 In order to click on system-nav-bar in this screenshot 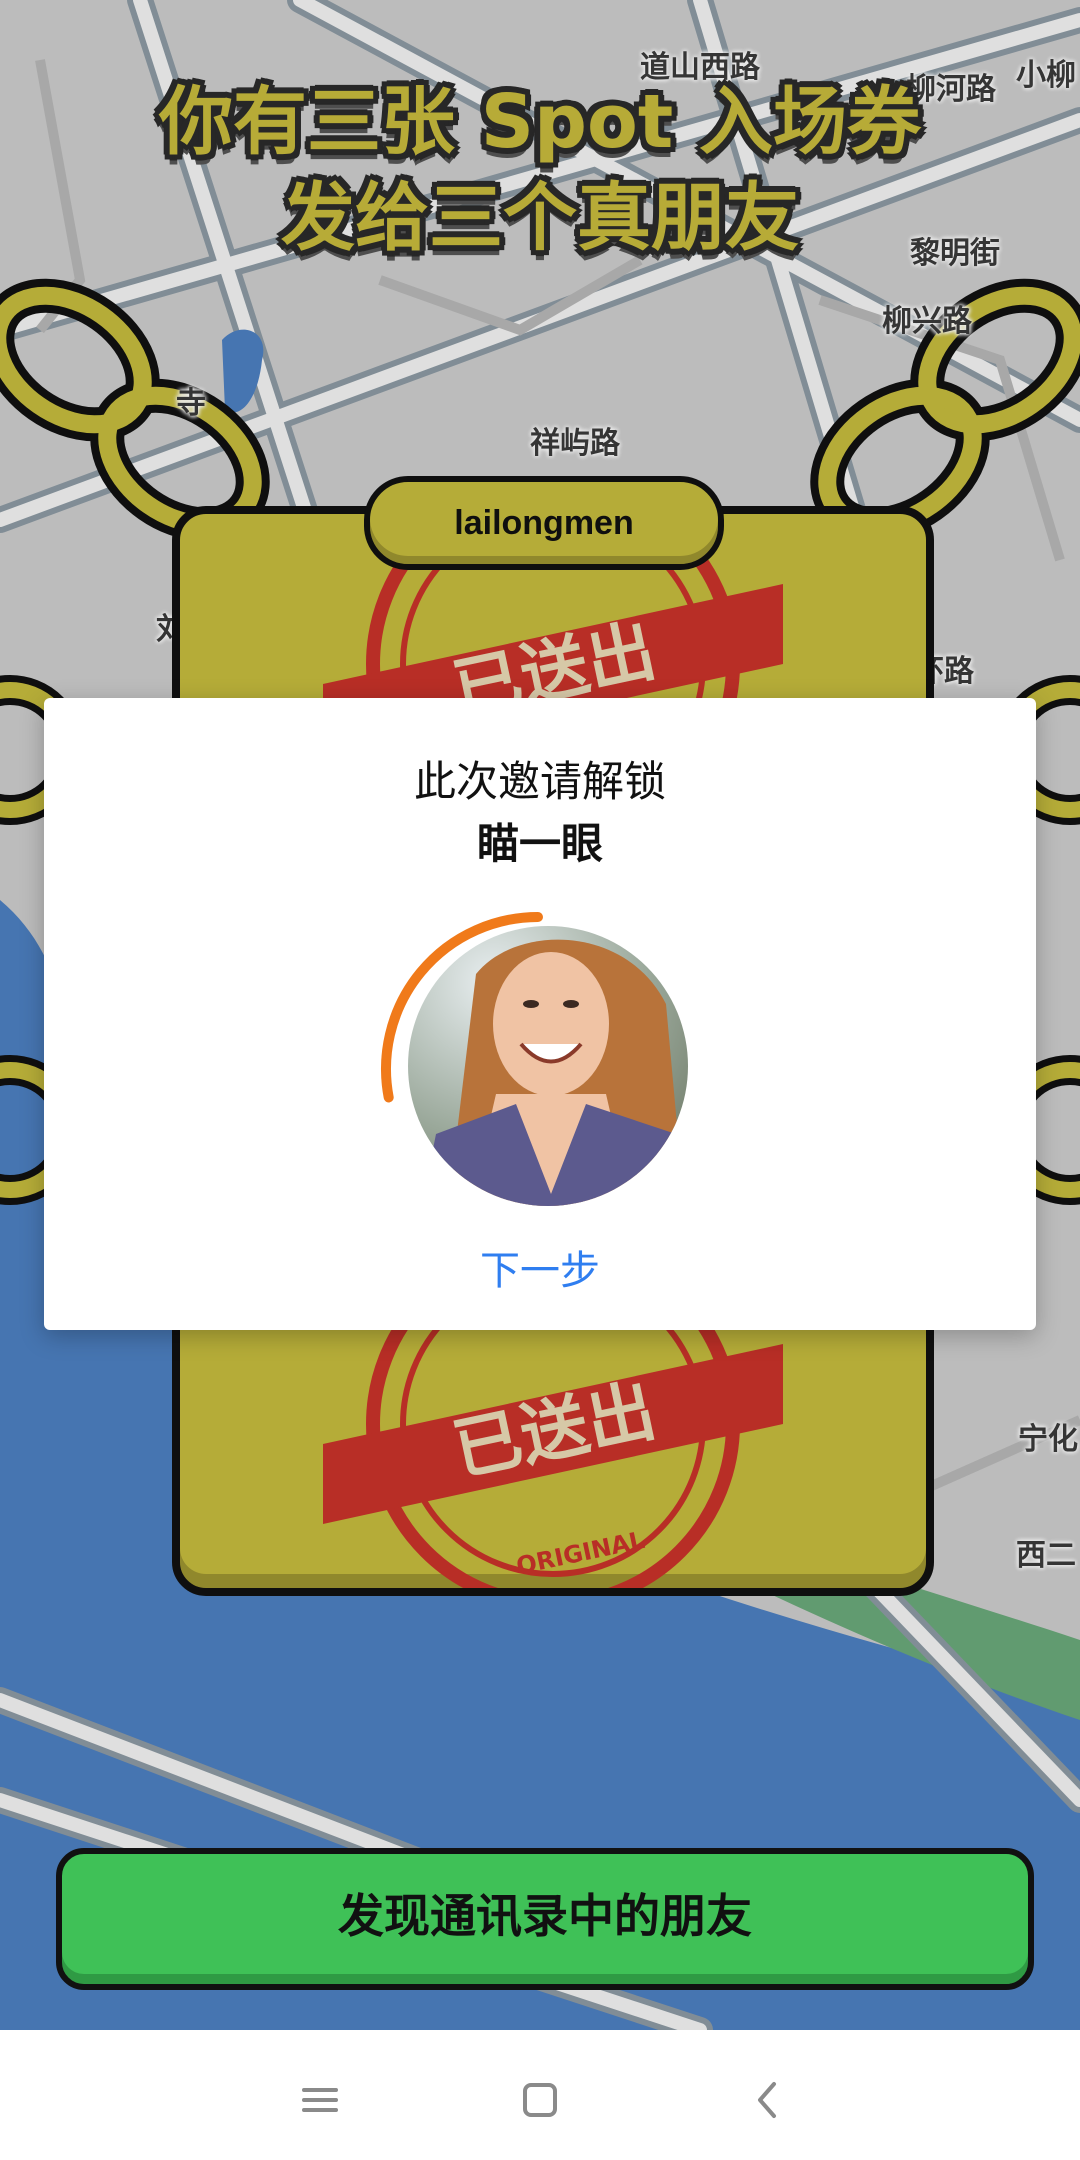, I will do `click(540, 2095)`.